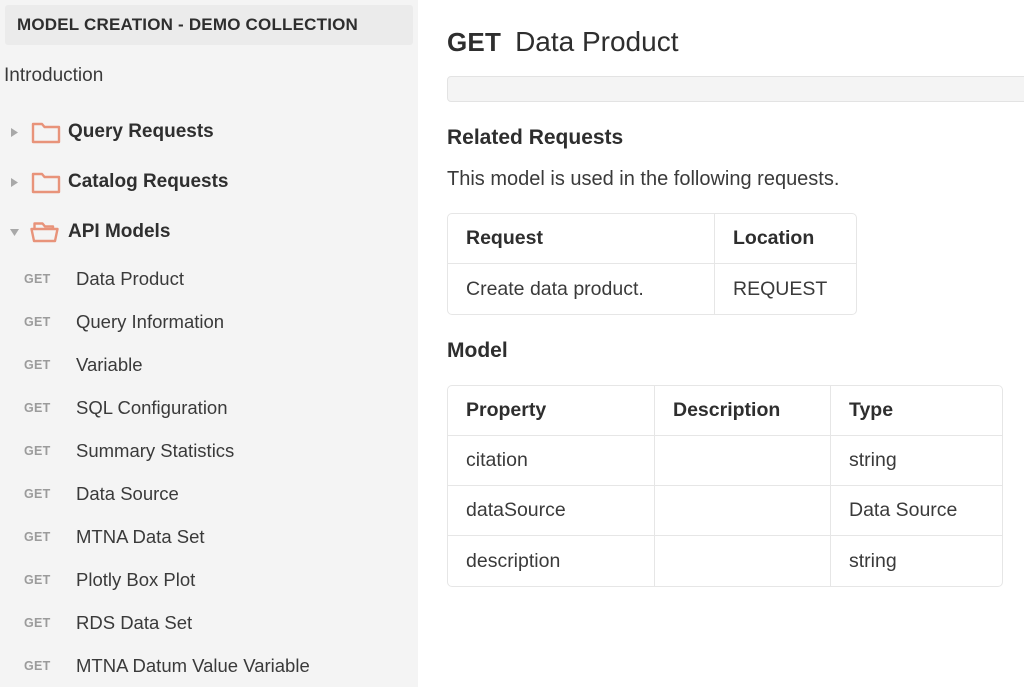  I want to click on collection-title: MODEL CREATION - DEMO COLLECTION, so click(188, 24).